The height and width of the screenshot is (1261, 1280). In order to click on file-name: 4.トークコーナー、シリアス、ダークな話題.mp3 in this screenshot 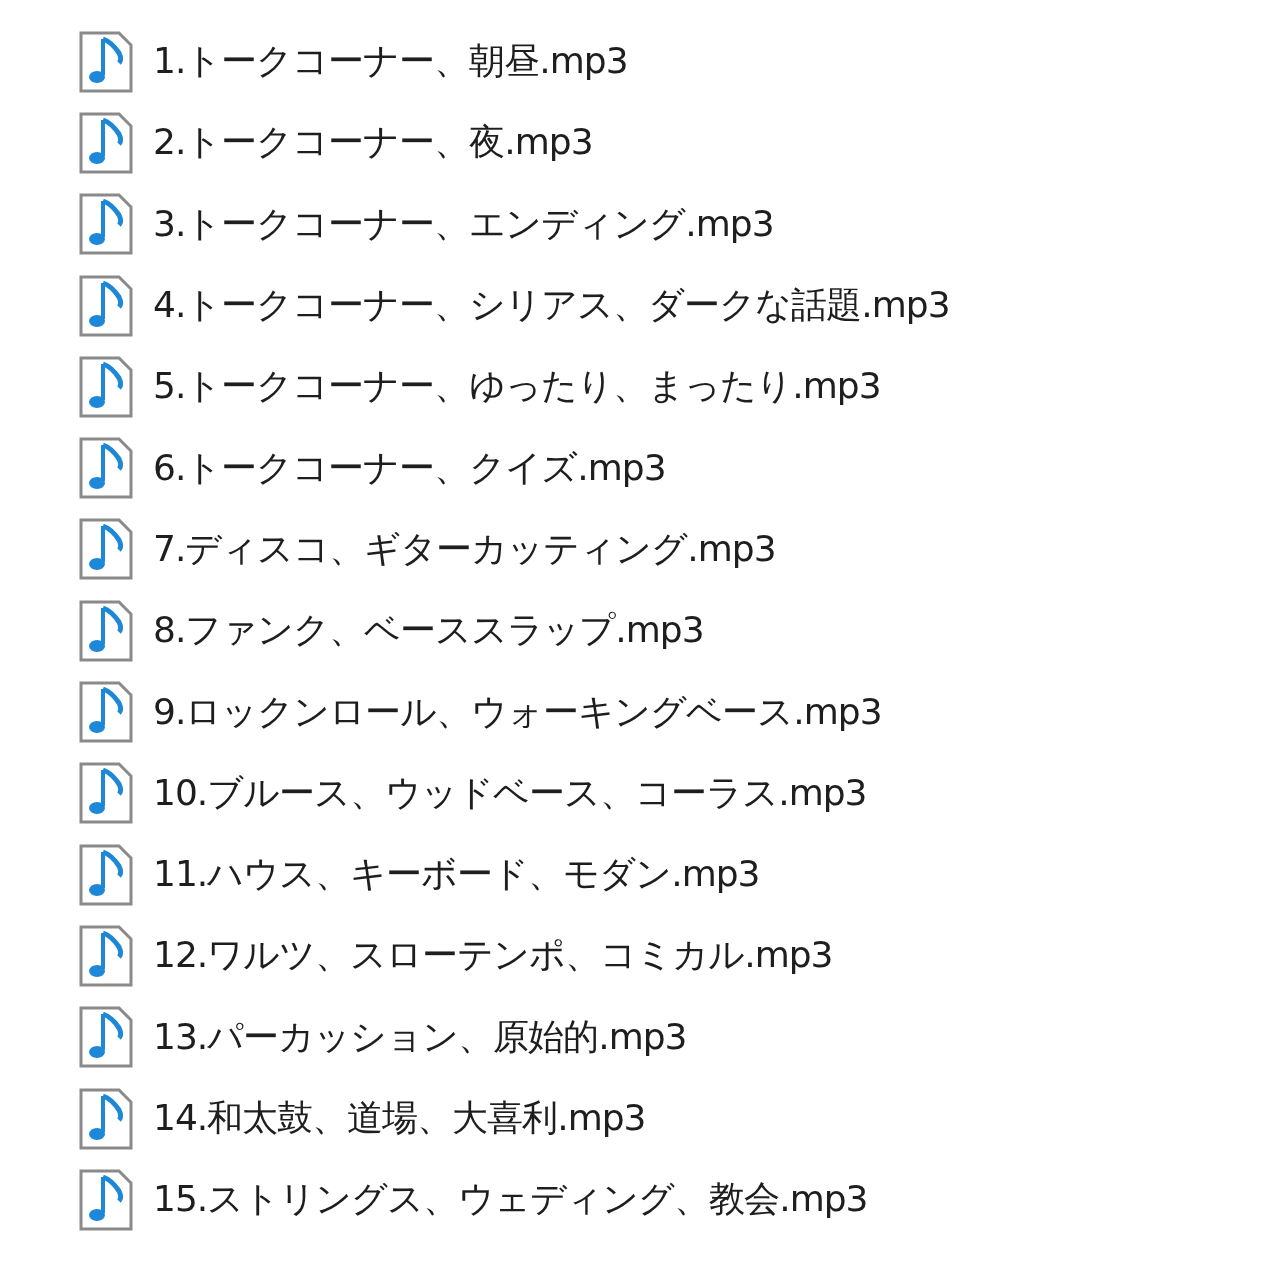, I will do `click(551, 306)`.